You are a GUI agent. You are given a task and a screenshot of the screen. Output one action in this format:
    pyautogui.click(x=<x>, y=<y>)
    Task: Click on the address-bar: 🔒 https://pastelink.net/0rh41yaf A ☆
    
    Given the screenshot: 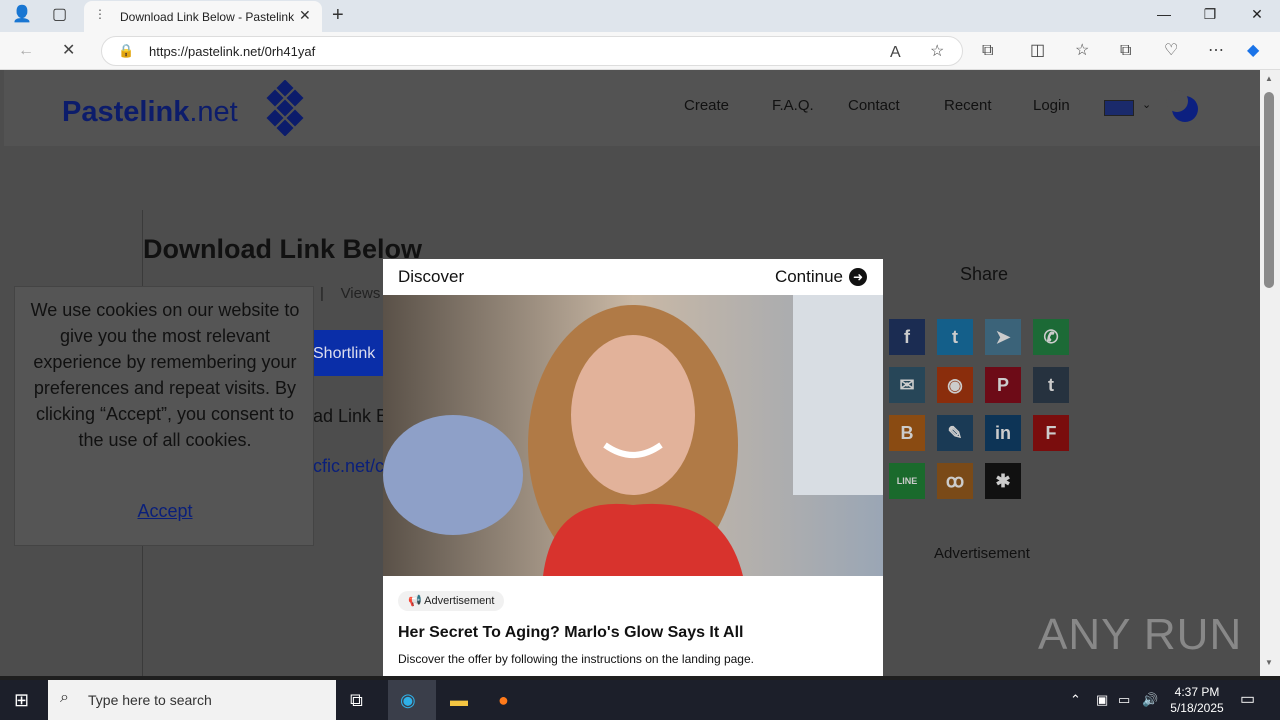 What is the action you would take?
    pyautogui.click(x=532, y=51)
    